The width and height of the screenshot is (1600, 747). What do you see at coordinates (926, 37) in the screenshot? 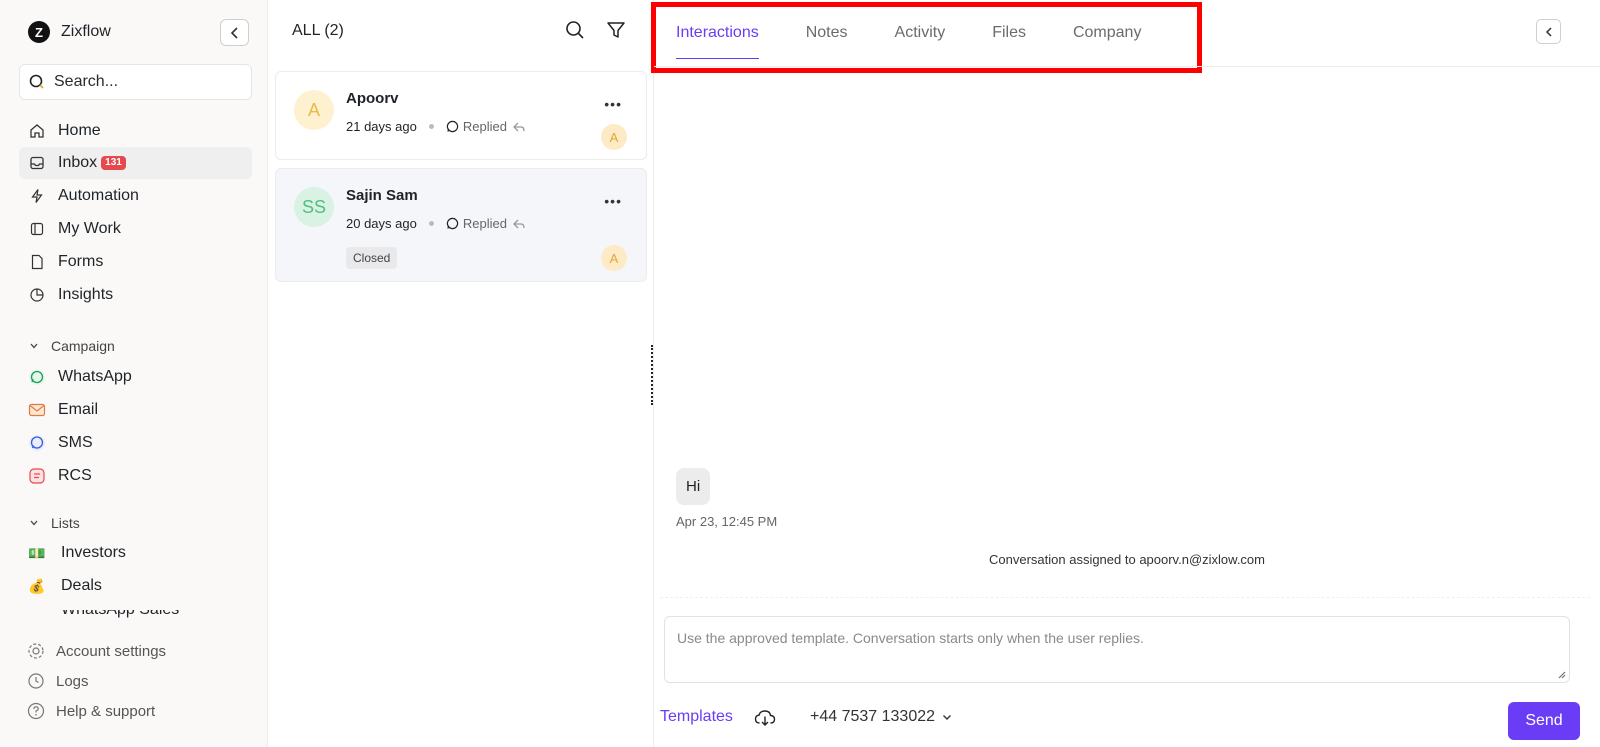
I see `tabs-highlight-box` at bounding box center [926, 37].